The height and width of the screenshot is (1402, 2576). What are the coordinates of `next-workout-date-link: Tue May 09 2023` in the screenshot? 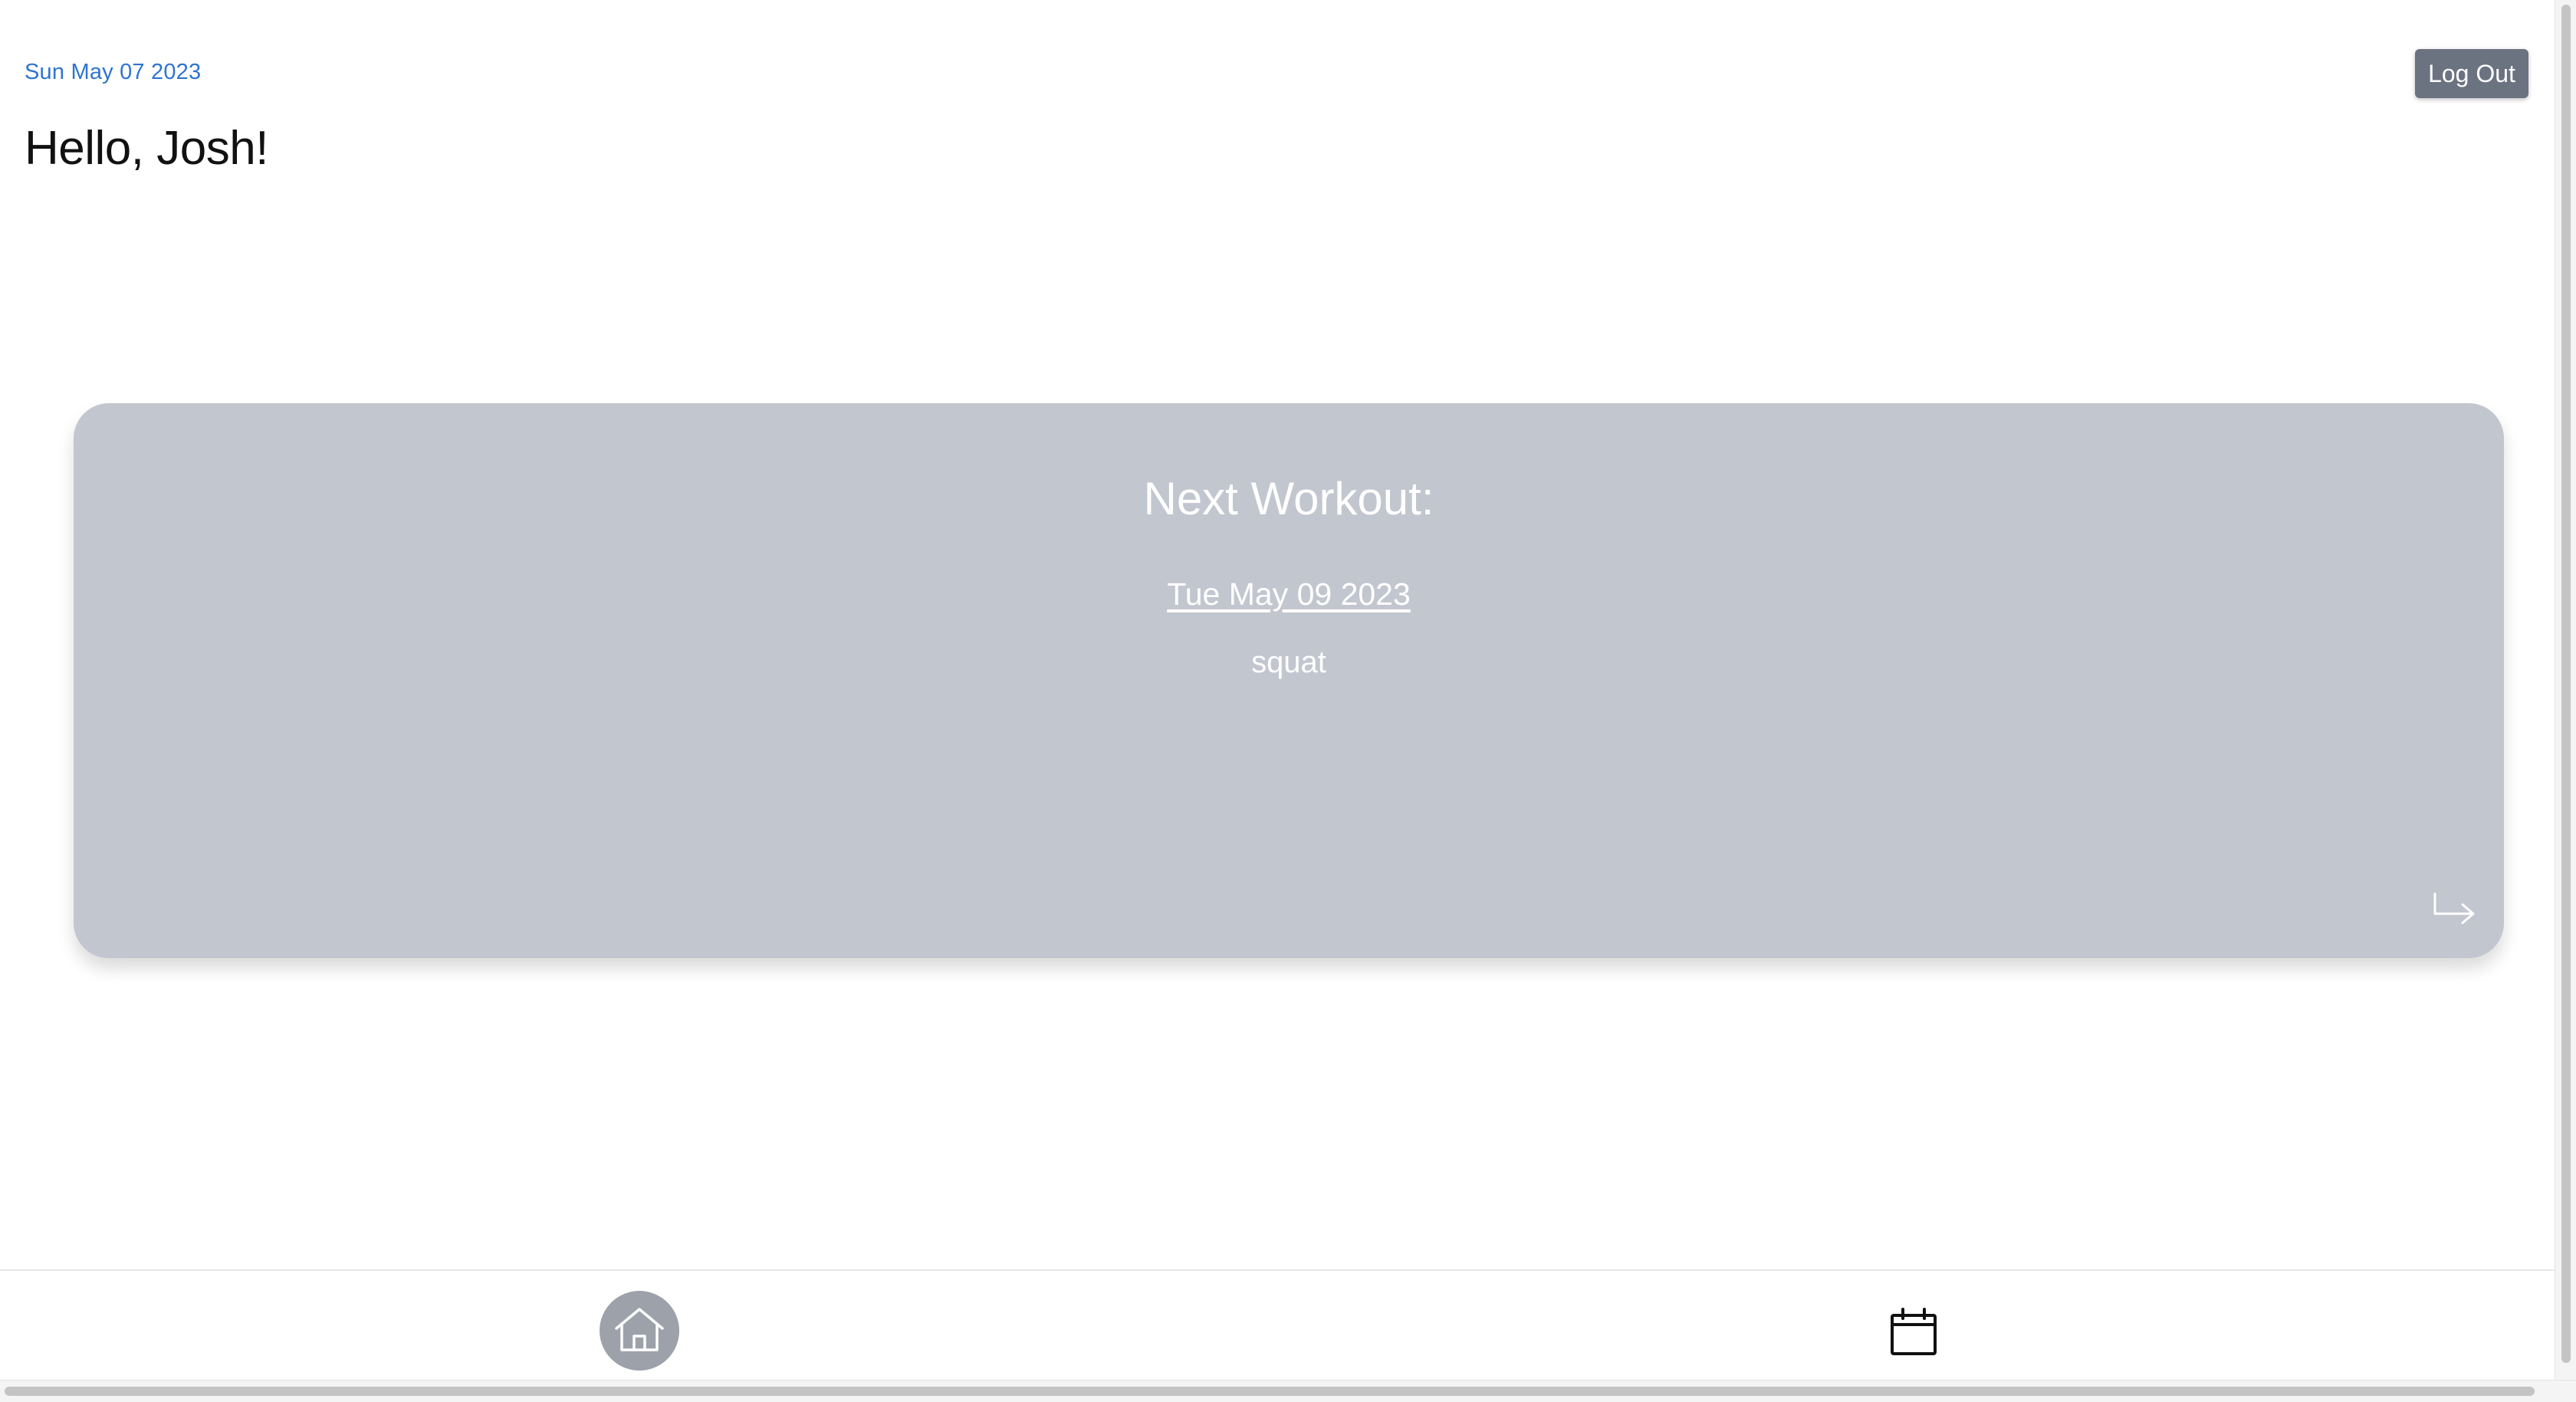 It's located at (1289, 594).